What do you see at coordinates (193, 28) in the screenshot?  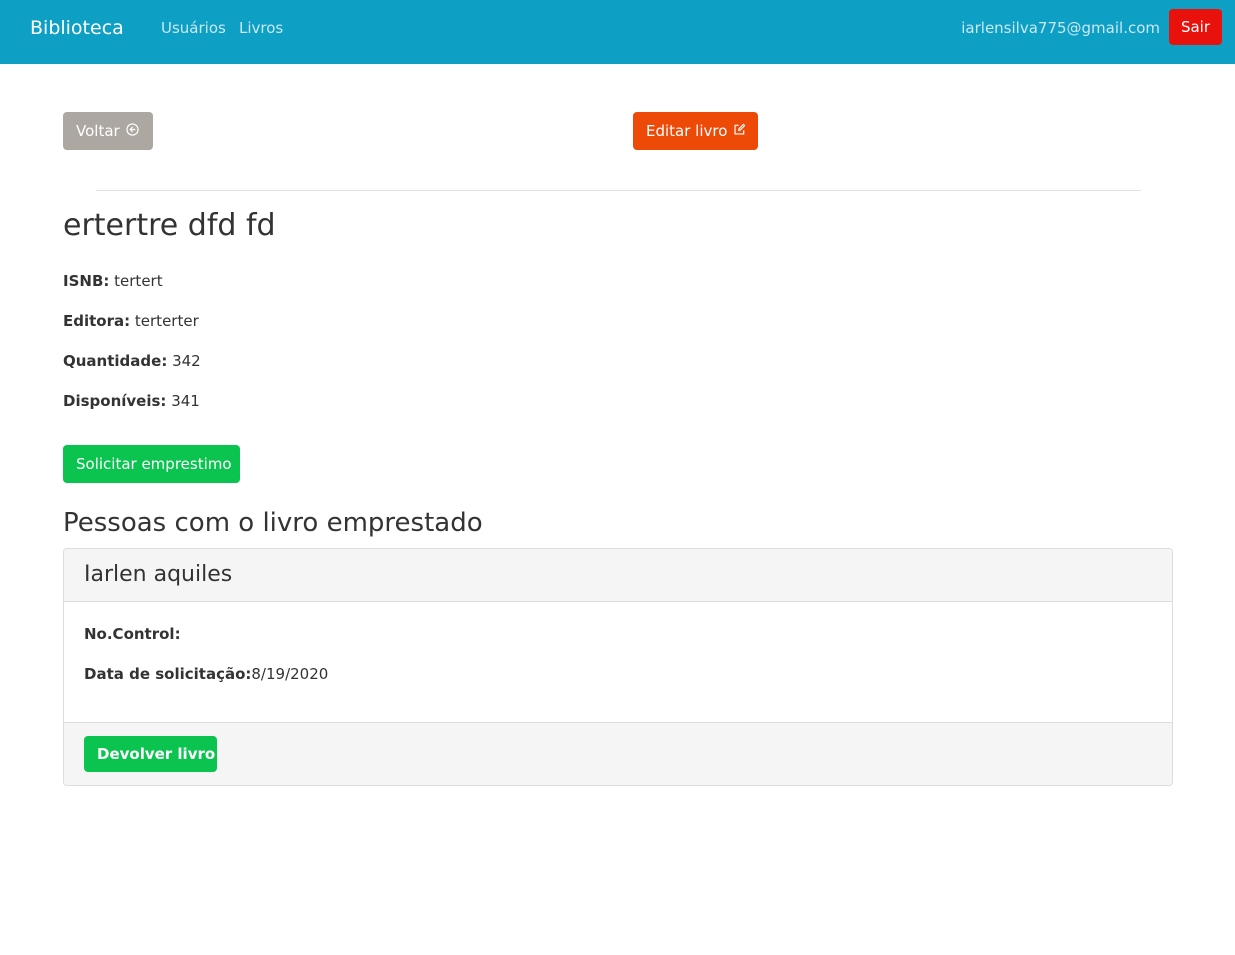 I see `nav-link-users: Usuários` at bounding box center [193, 28].